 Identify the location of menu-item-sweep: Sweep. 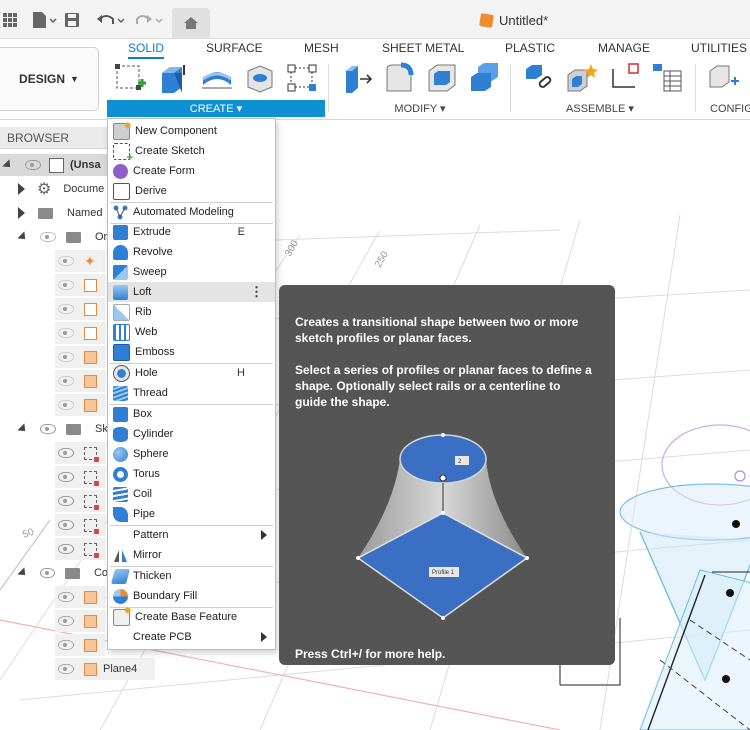
(191, 272).